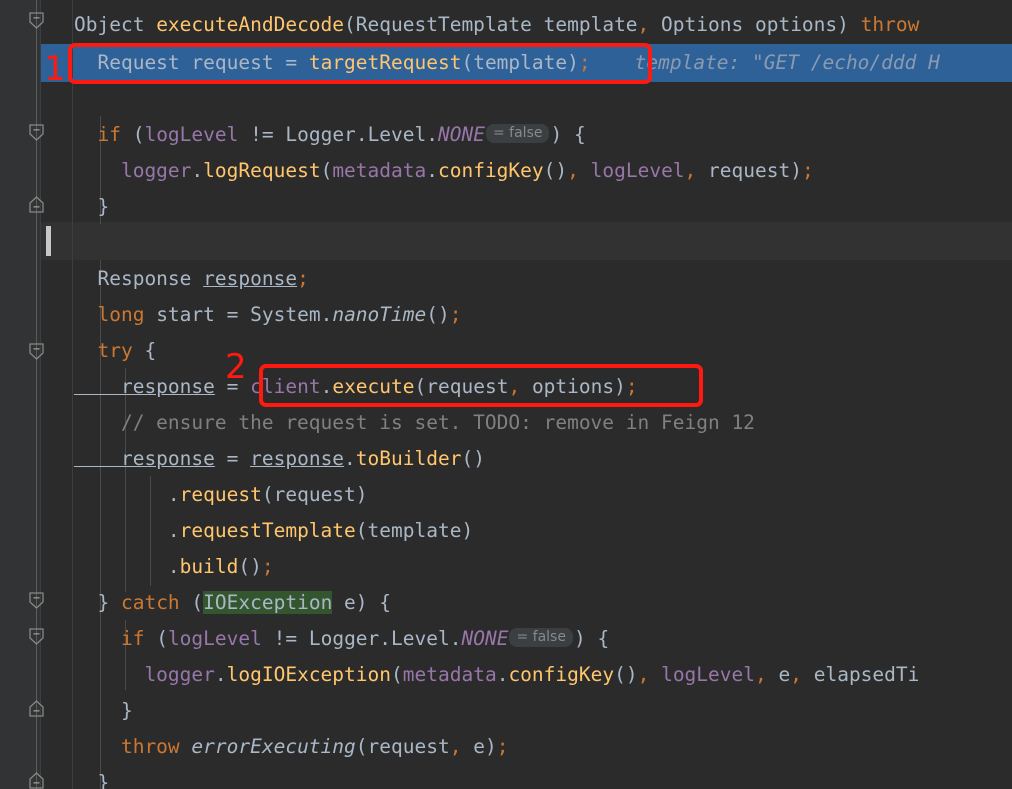  Describe the element at coordinates (36, 394) in the screenshot. I see `fold-rail` at that location.